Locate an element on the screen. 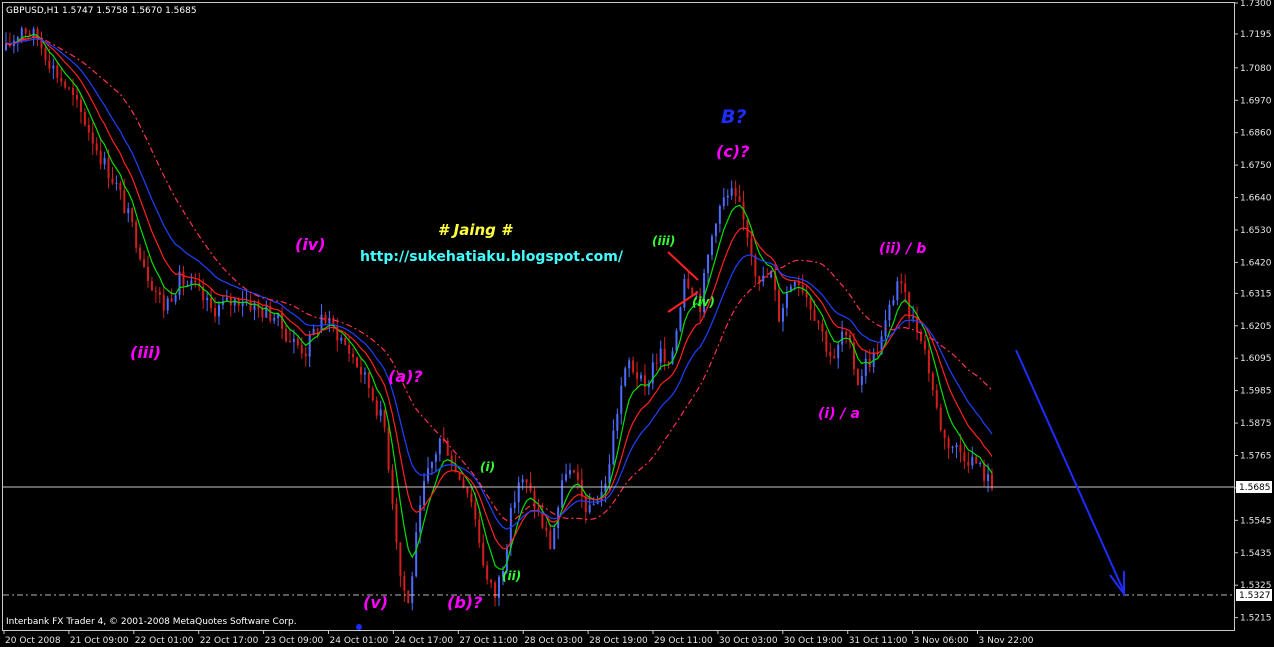 This screenshot has width=1274, height=647. y-tick-label: 1.6970 is located at coordinates (1256, 101).